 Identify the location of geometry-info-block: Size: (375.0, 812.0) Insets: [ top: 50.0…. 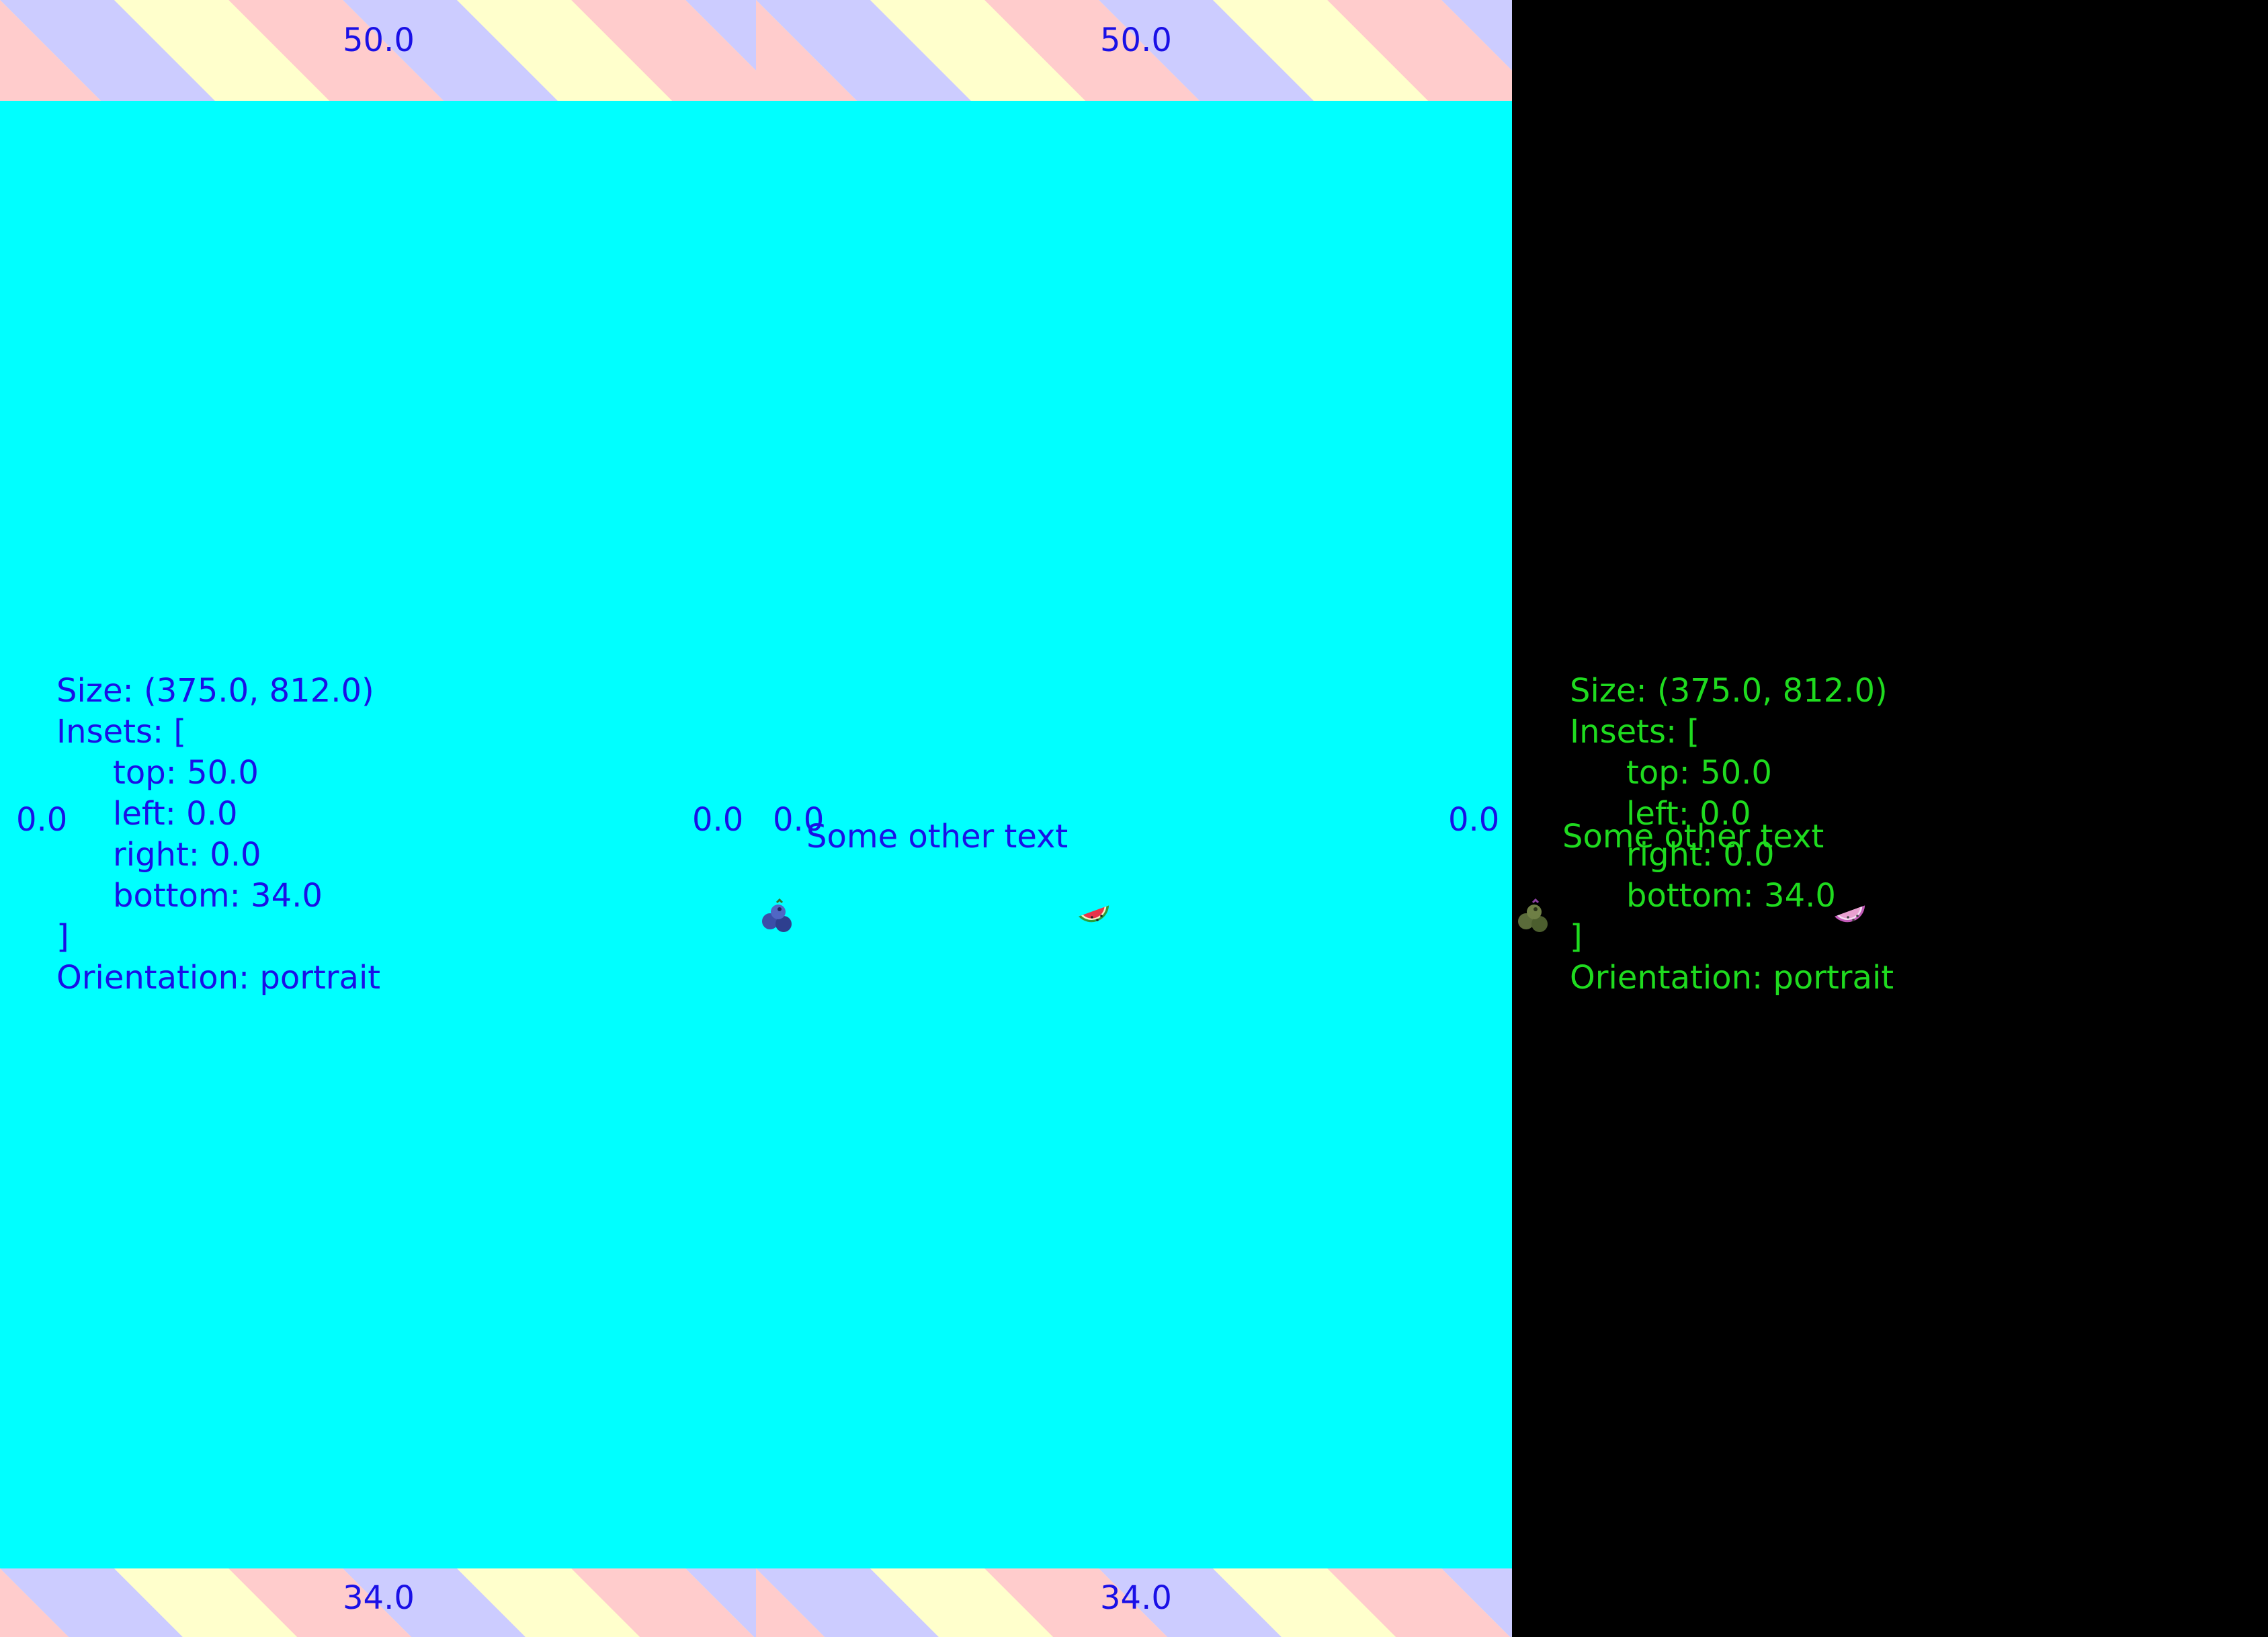
(218, 835).